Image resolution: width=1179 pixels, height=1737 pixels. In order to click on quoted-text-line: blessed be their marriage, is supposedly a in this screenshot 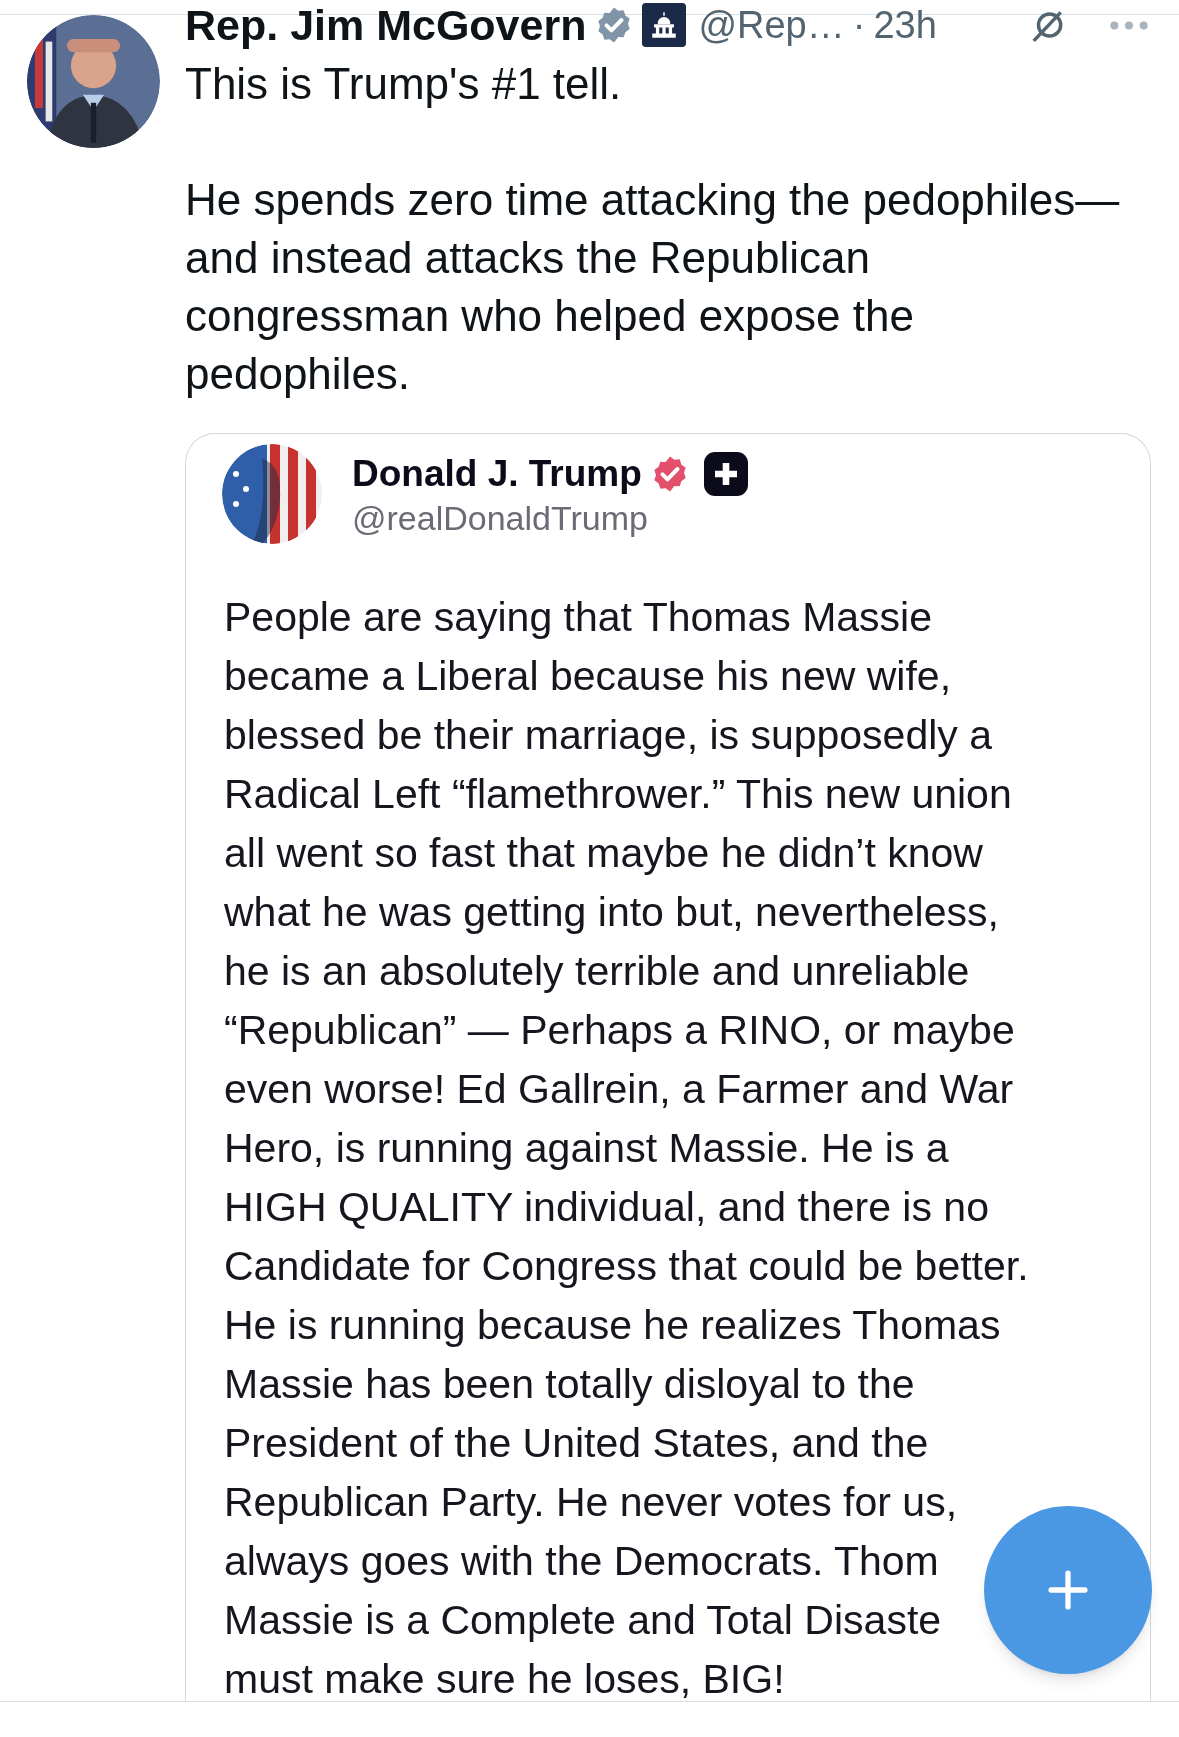, I will do `click(608, 735)`.